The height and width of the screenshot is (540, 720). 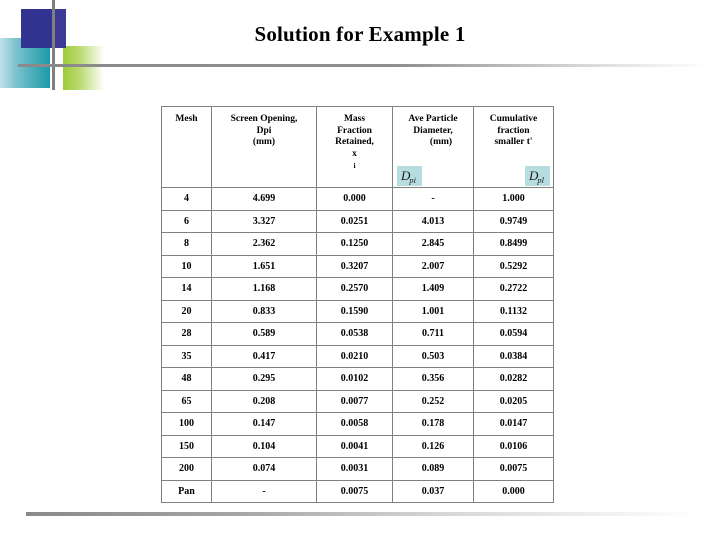 What do you see at coordinates (354, 356) in the screenshot?
I see `cell-mass-fraction: 0.0210` at bounding box center [354, 356].